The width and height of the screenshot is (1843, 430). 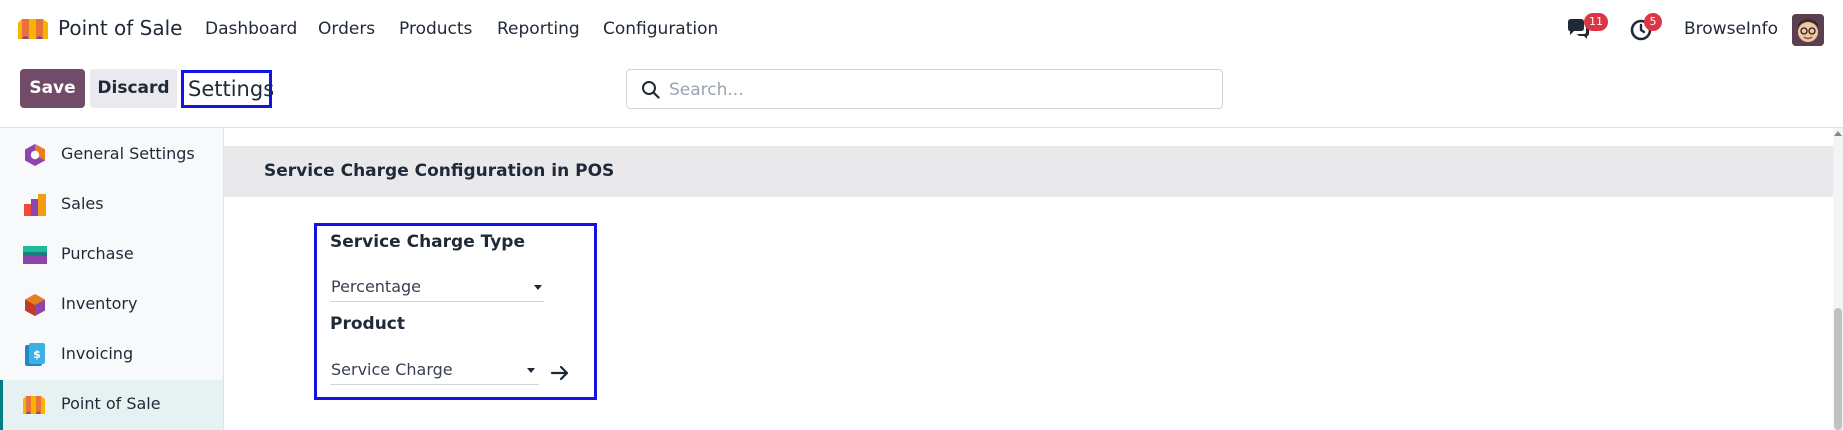 What do you see at coordinates (921, 127) in the screenshot?
I see `control-panel-divider` at bounding box center [921, 127].